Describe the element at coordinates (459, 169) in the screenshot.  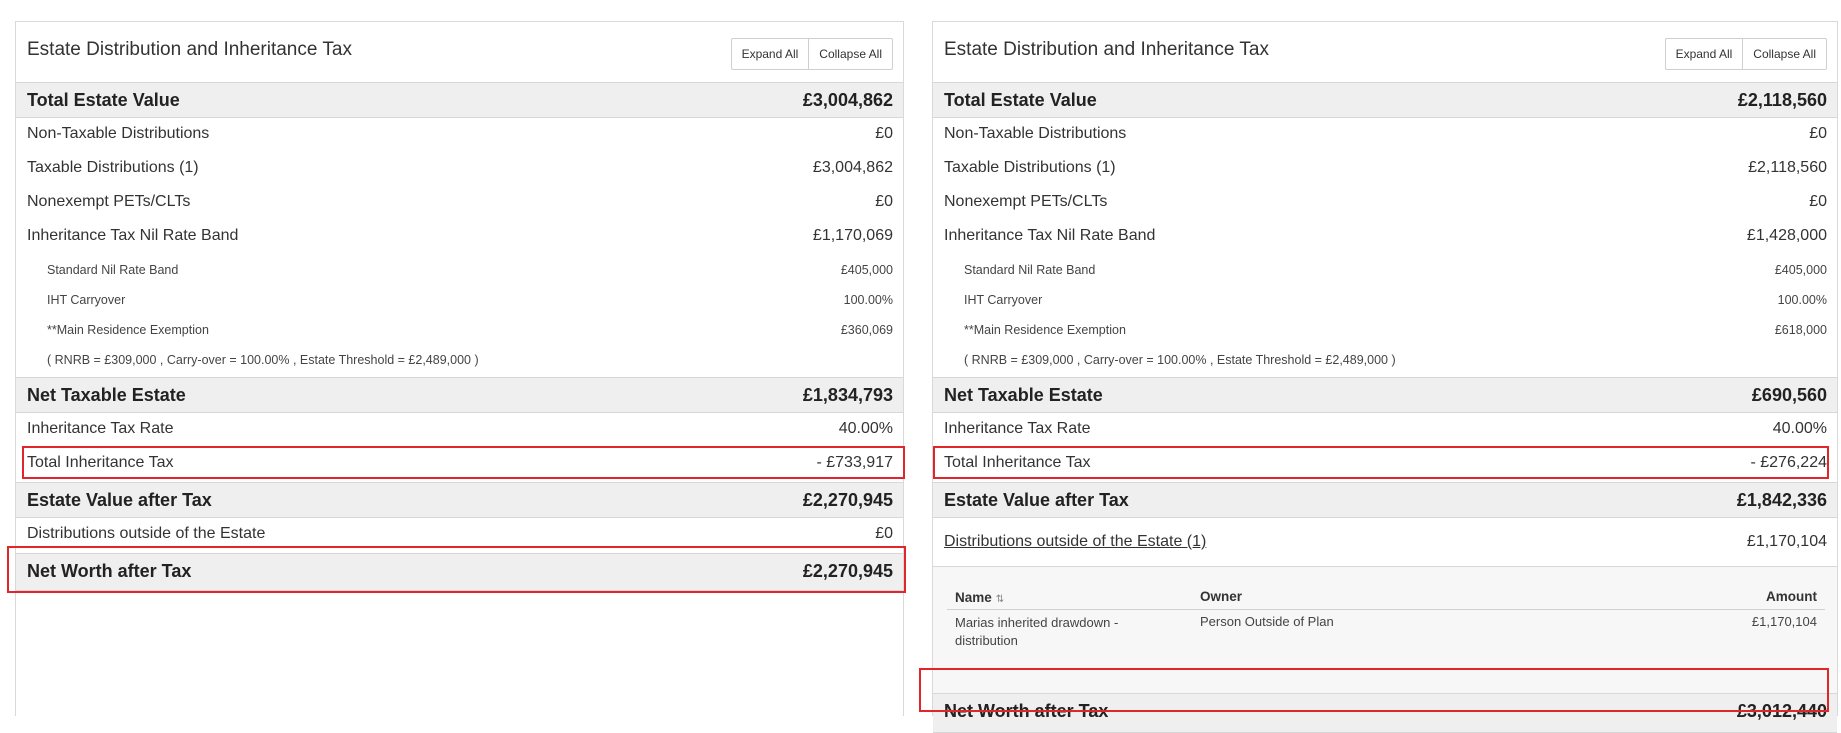
I see `taxable-row: Taxable Distributions (1) £3,004,862` at that location.